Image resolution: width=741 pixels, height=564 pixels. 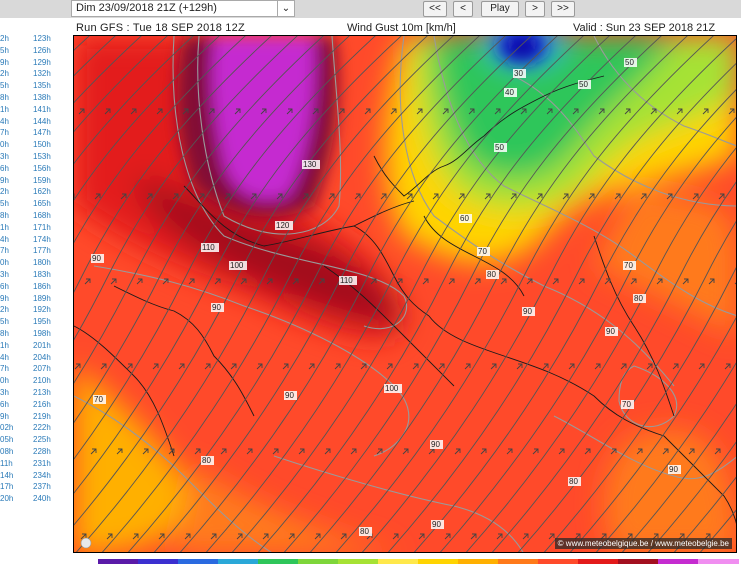 What do you see at coordinates (42, 439) in the screenshot?
I see `hour-link: 225h` at bounding box center [42, 439].